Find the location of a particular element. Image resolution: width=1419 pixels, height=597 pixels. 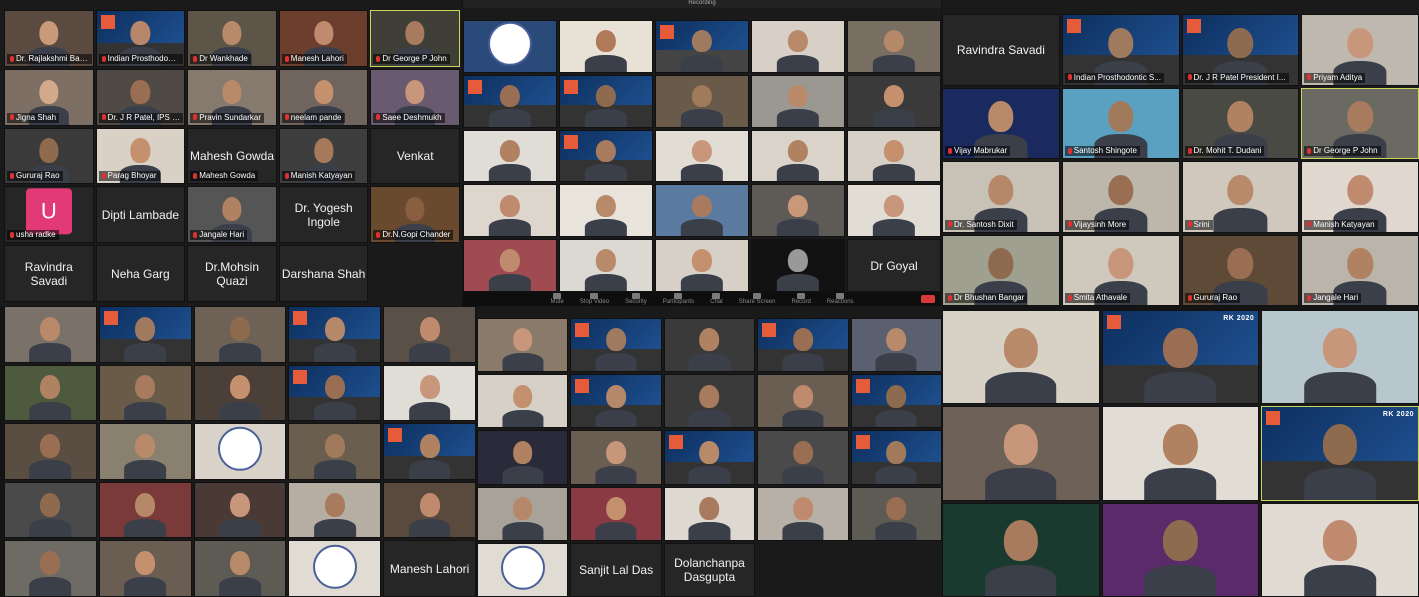

toolbar-button: Security is located at coordinates (636, 299).